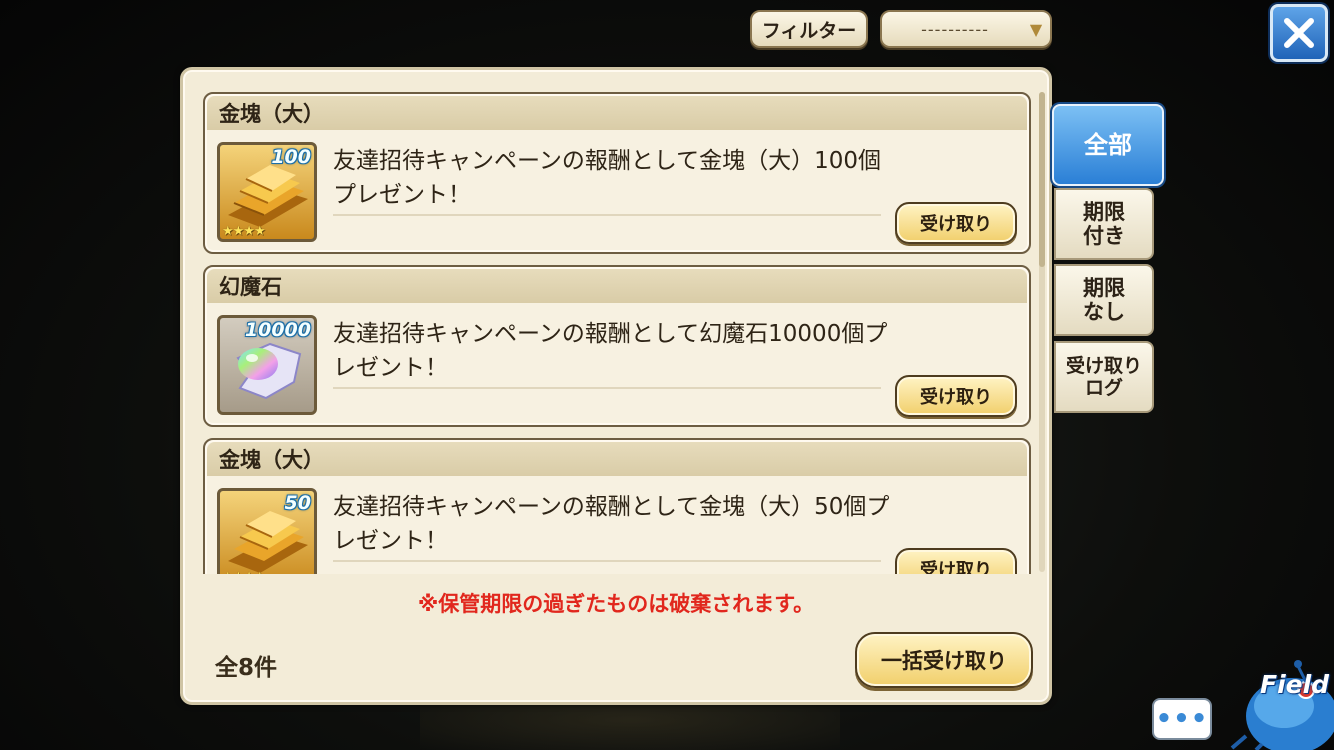 The width and height of the screenshot is (1334, 750). I want to click on scrollbar-thumb, so click(1042, 179).